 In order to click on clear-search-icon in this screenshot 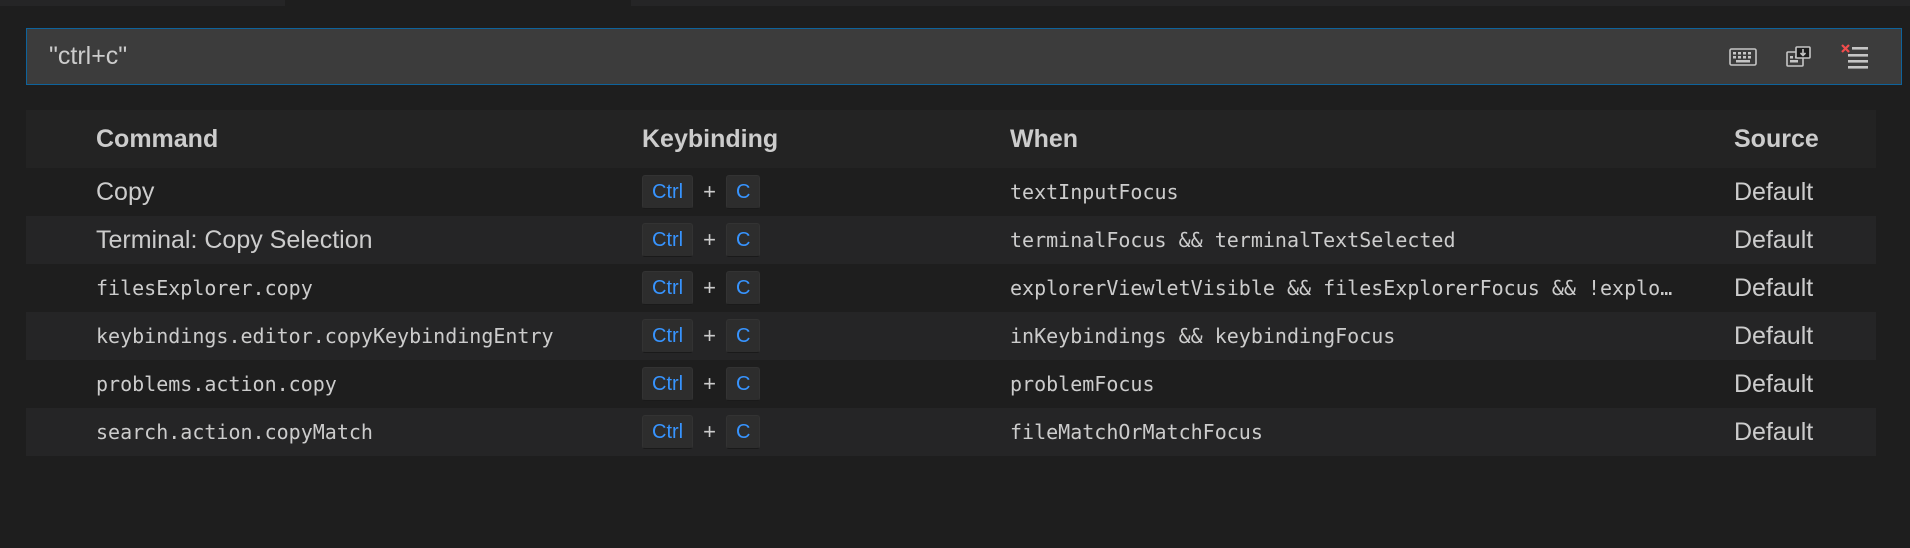, I will do `click(1855, 57)`.